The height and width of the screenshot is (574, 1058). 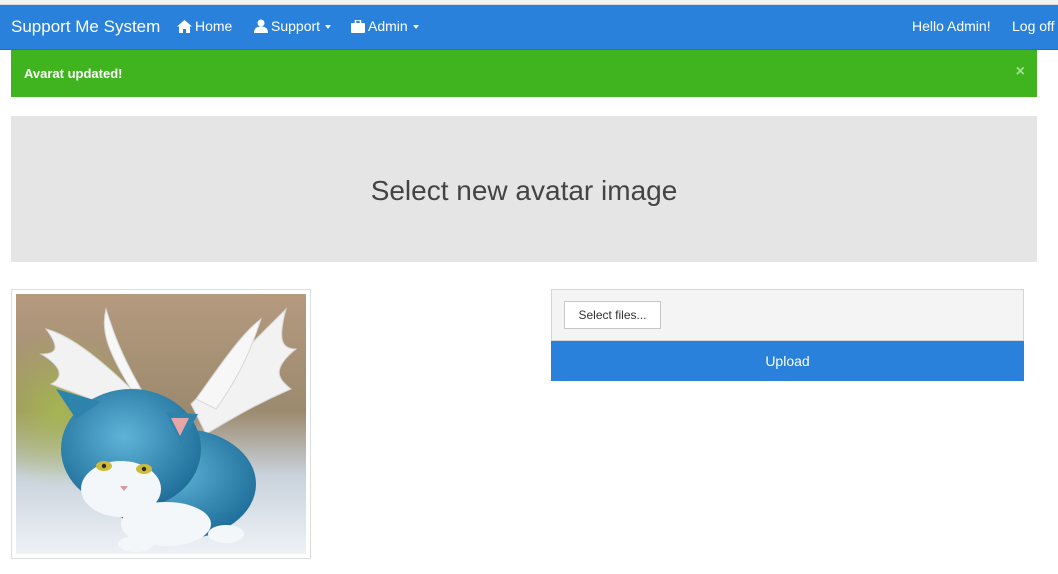 What do you see at coordinates (85, 27) in the screenshot?
I see `brand-link: Support Me System` at bounding box center [85, 27].